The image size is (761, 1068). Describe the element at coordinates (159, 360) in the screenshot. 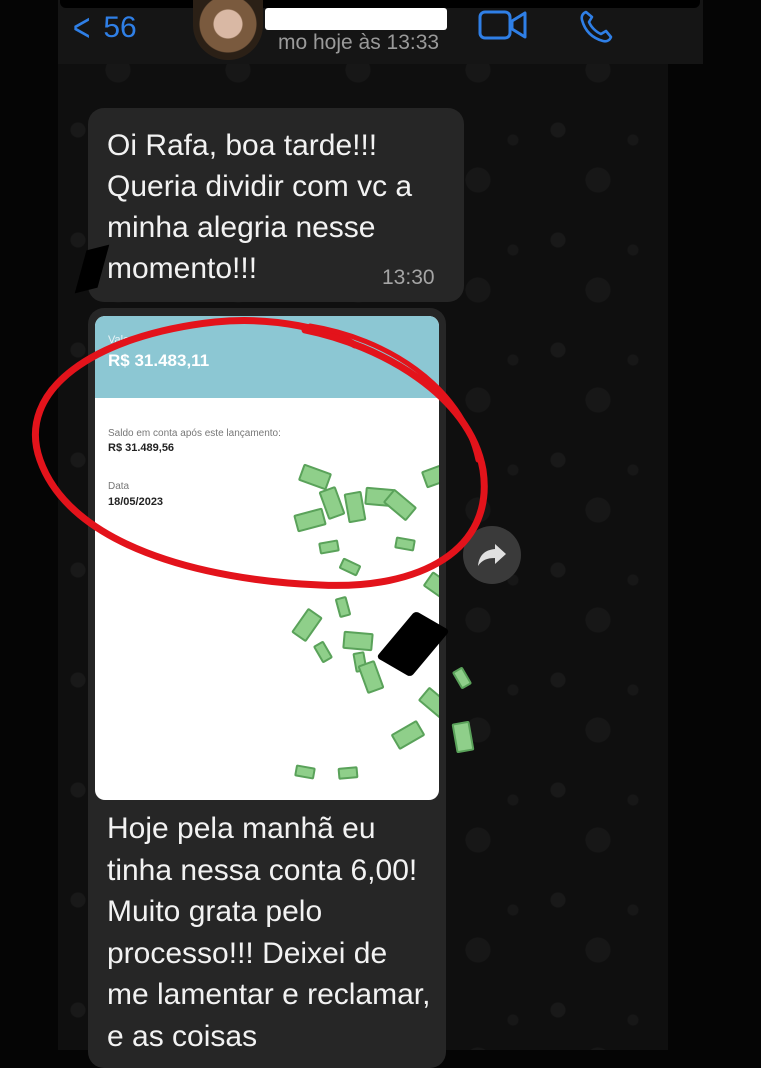

I see `receipt-valor: R$ 31.483,11` at that location.